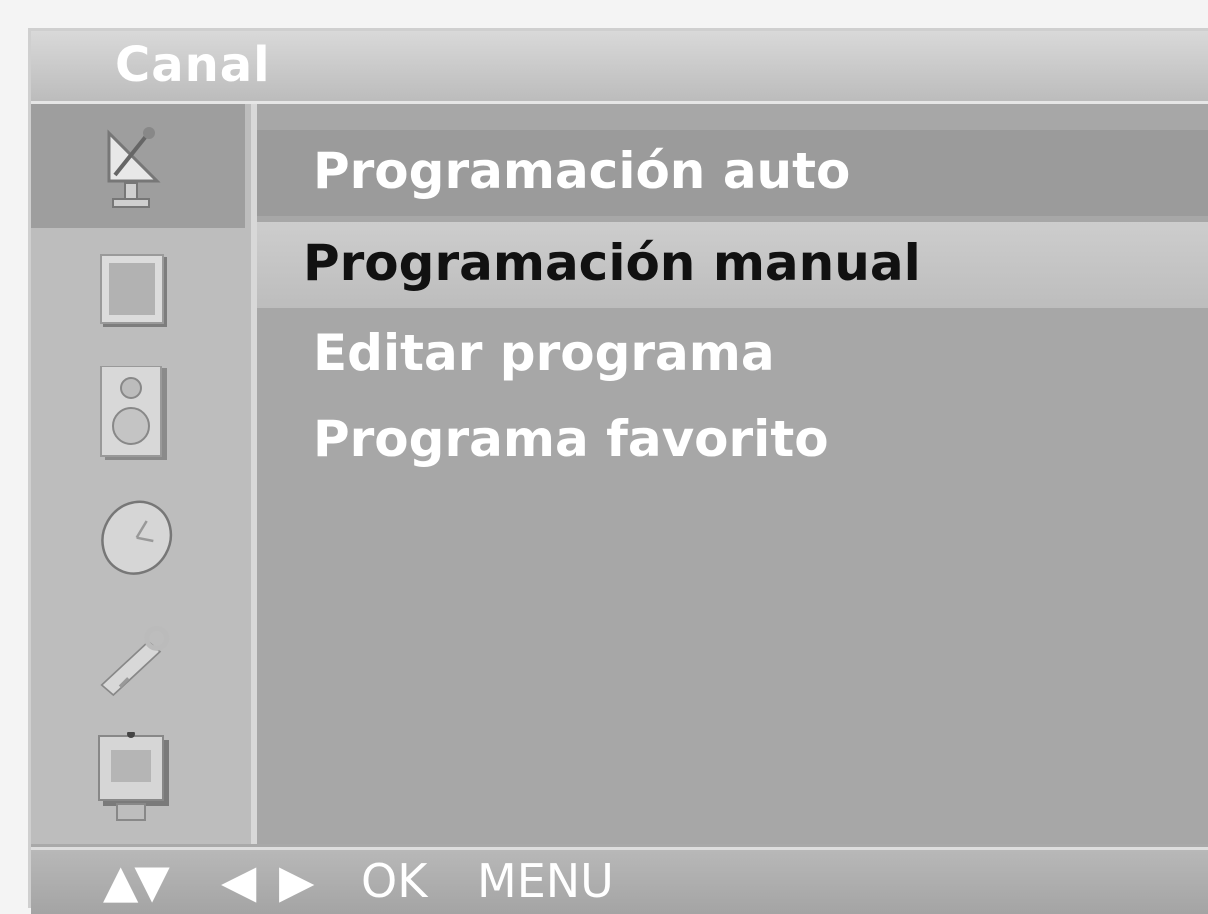  I want to click on satellite-dish-icon, so click(135, 167).